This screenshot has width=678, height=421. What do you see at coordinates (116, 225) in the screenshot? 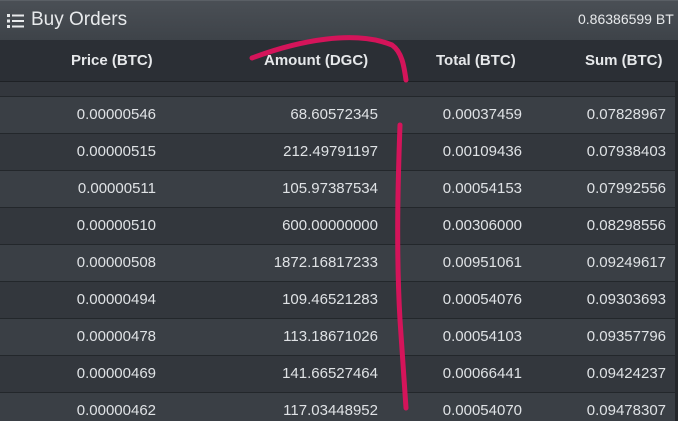
I see `price-cell: 0.00000510` at bounding box center [116, 225].